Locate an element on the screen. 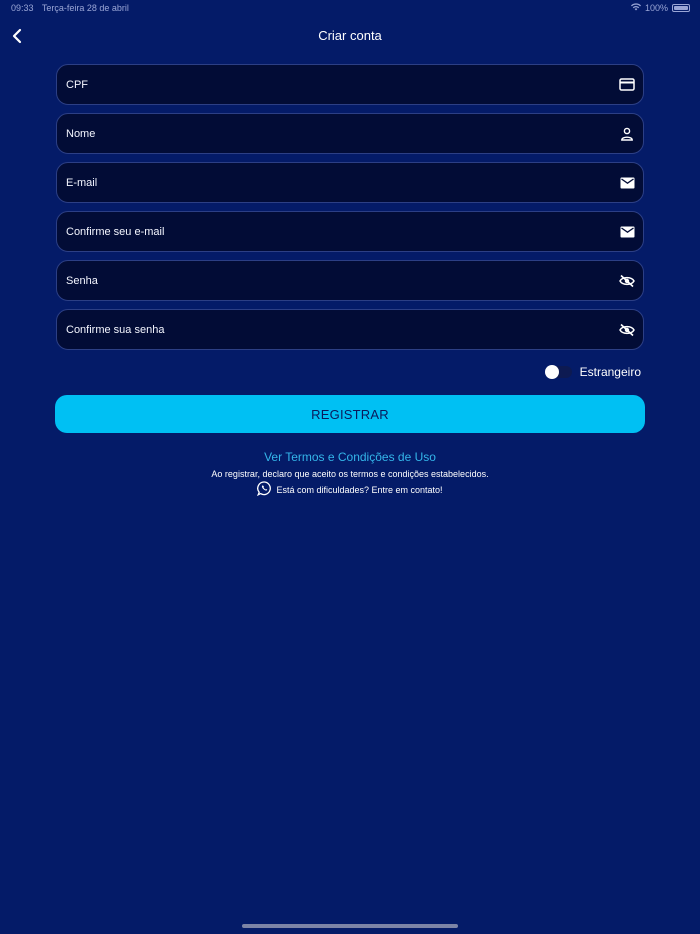 This screenshot has width=700, height=934. password-field: Senha is located at coordinates (350, 280).